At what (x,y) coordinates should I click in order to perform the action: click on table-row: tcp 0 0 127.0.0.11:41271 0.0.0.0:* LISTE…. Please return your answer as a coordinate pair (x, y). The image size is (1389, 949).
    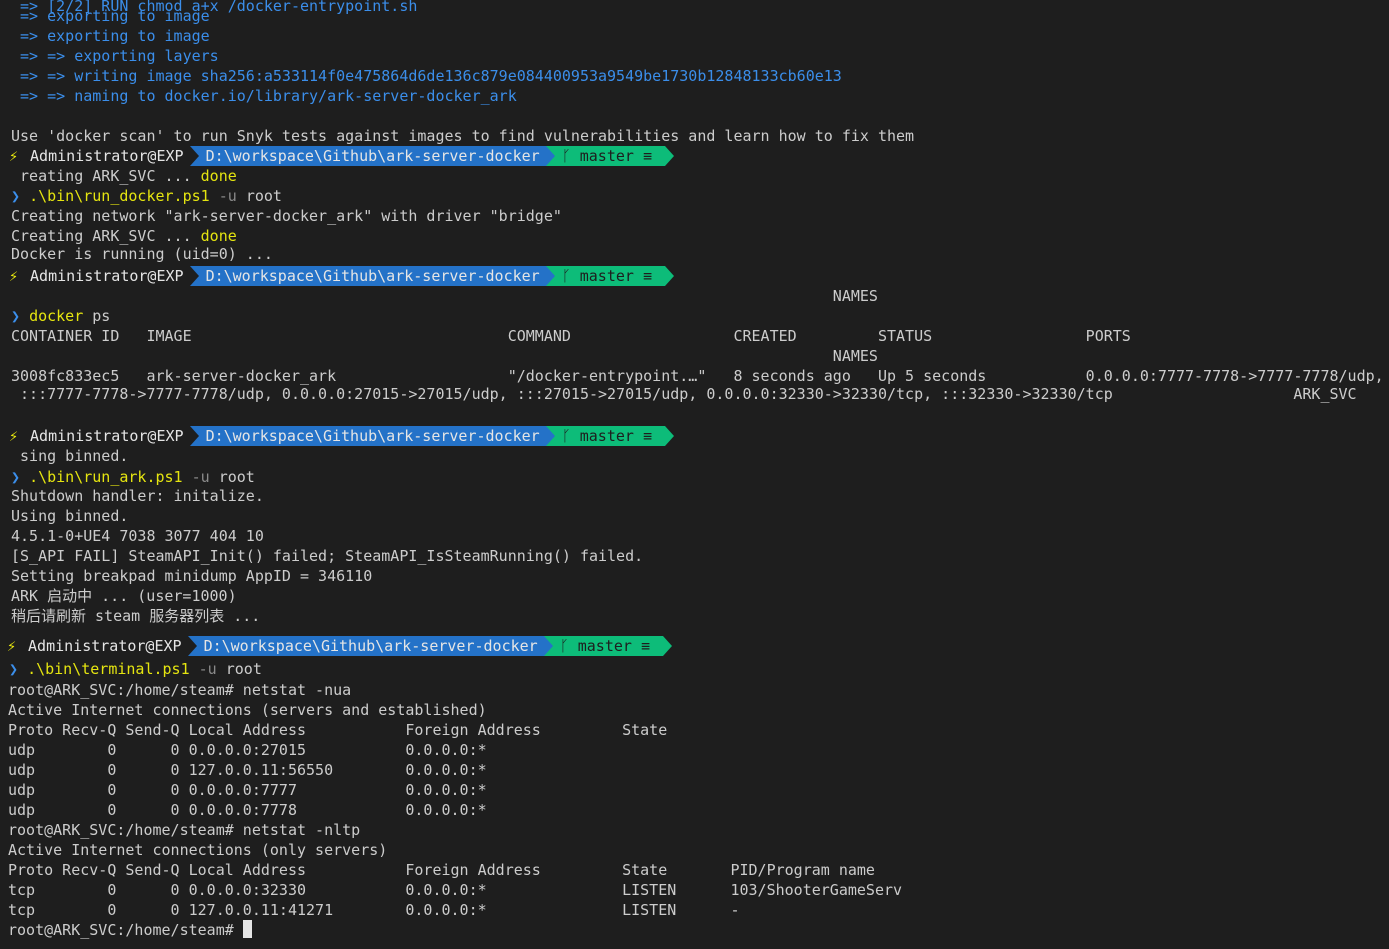
    Looking at the image, I should click on (374, 910).